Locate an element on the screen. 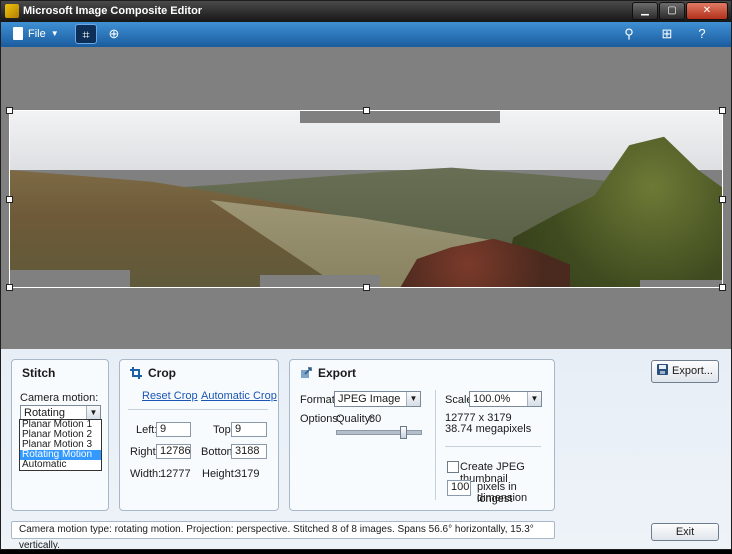  title-bar: Microsoft Image Composite Editor ▁ ▢ ✕ is located at coordinates (366, 11).